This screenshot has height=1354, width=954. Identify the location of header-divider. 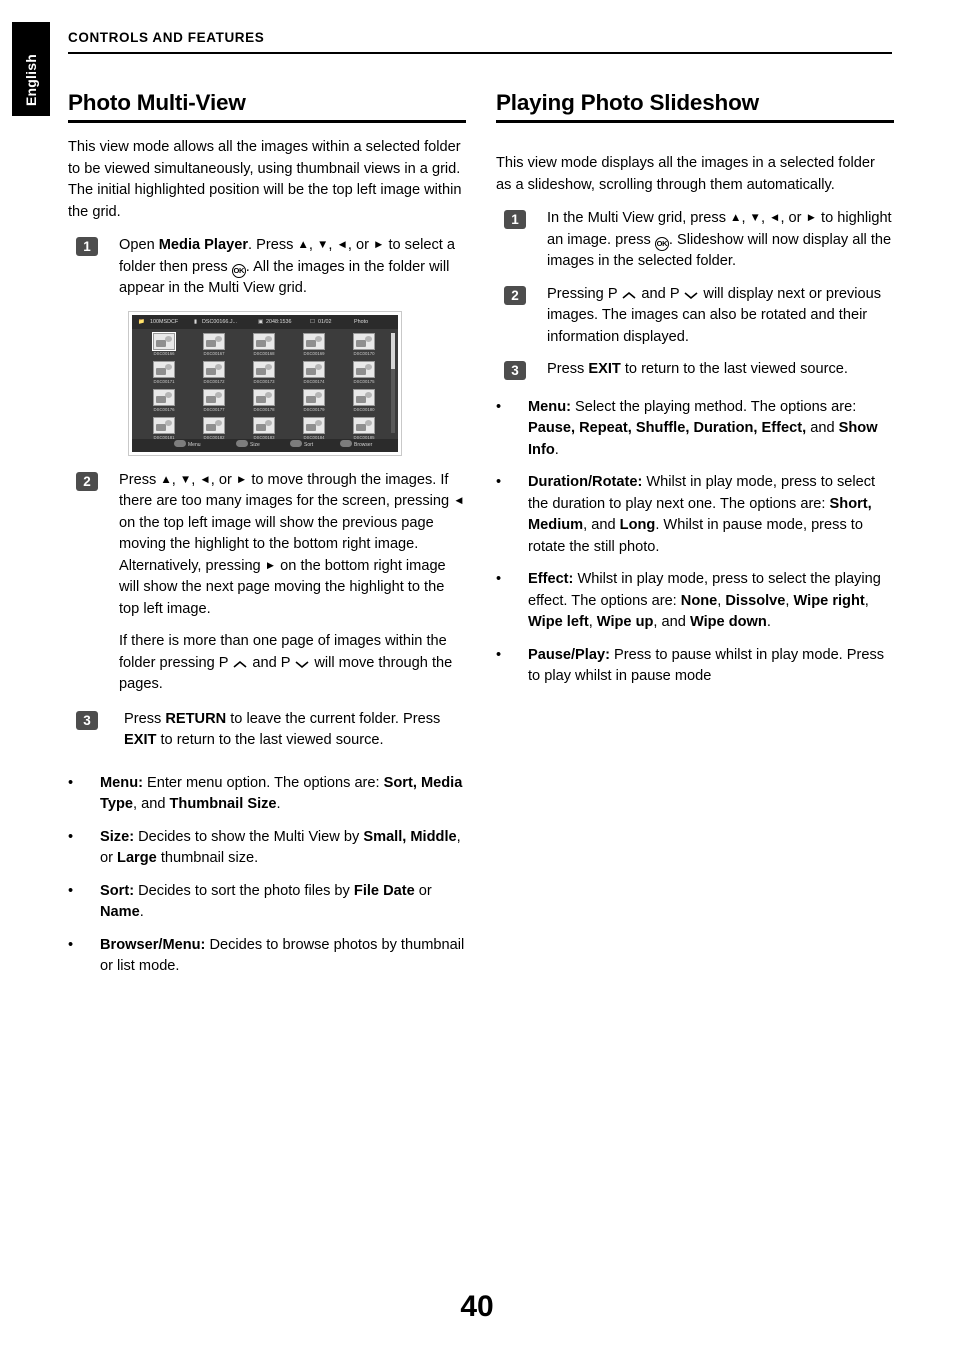
(480, 53).